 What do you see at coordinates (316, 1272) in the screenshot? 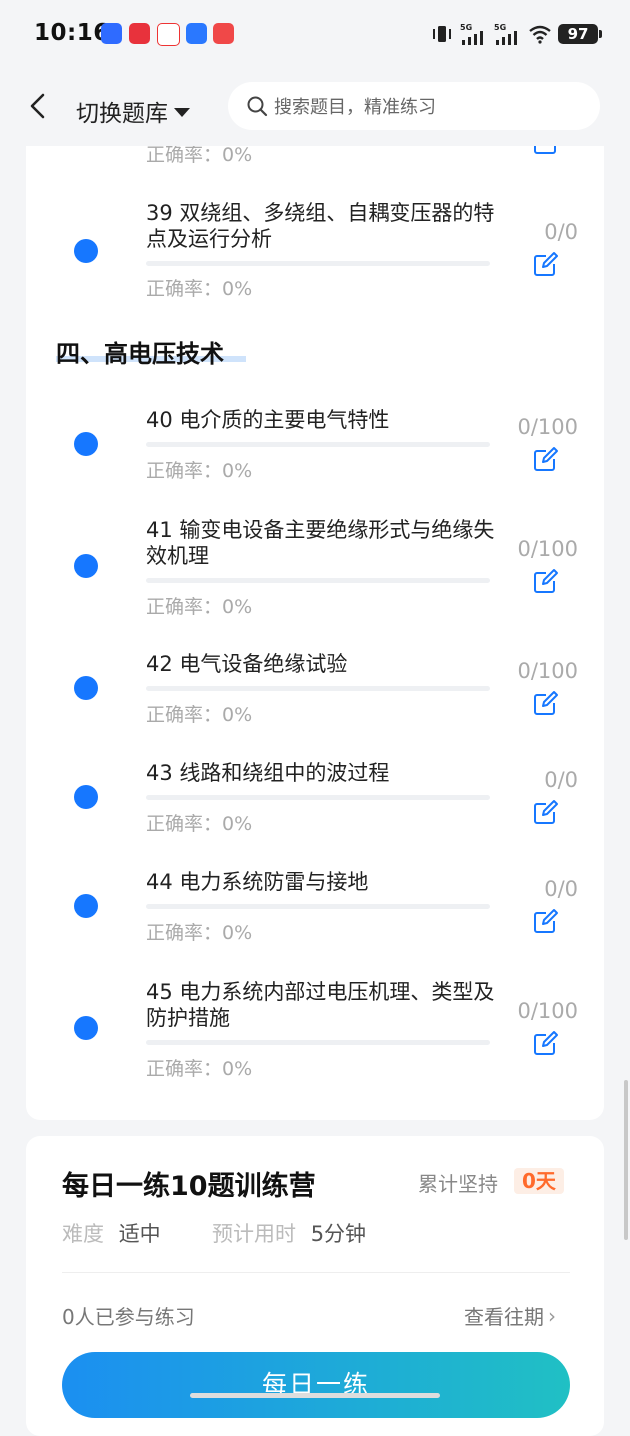
I see `divider` at bounding box center [316, 1272].